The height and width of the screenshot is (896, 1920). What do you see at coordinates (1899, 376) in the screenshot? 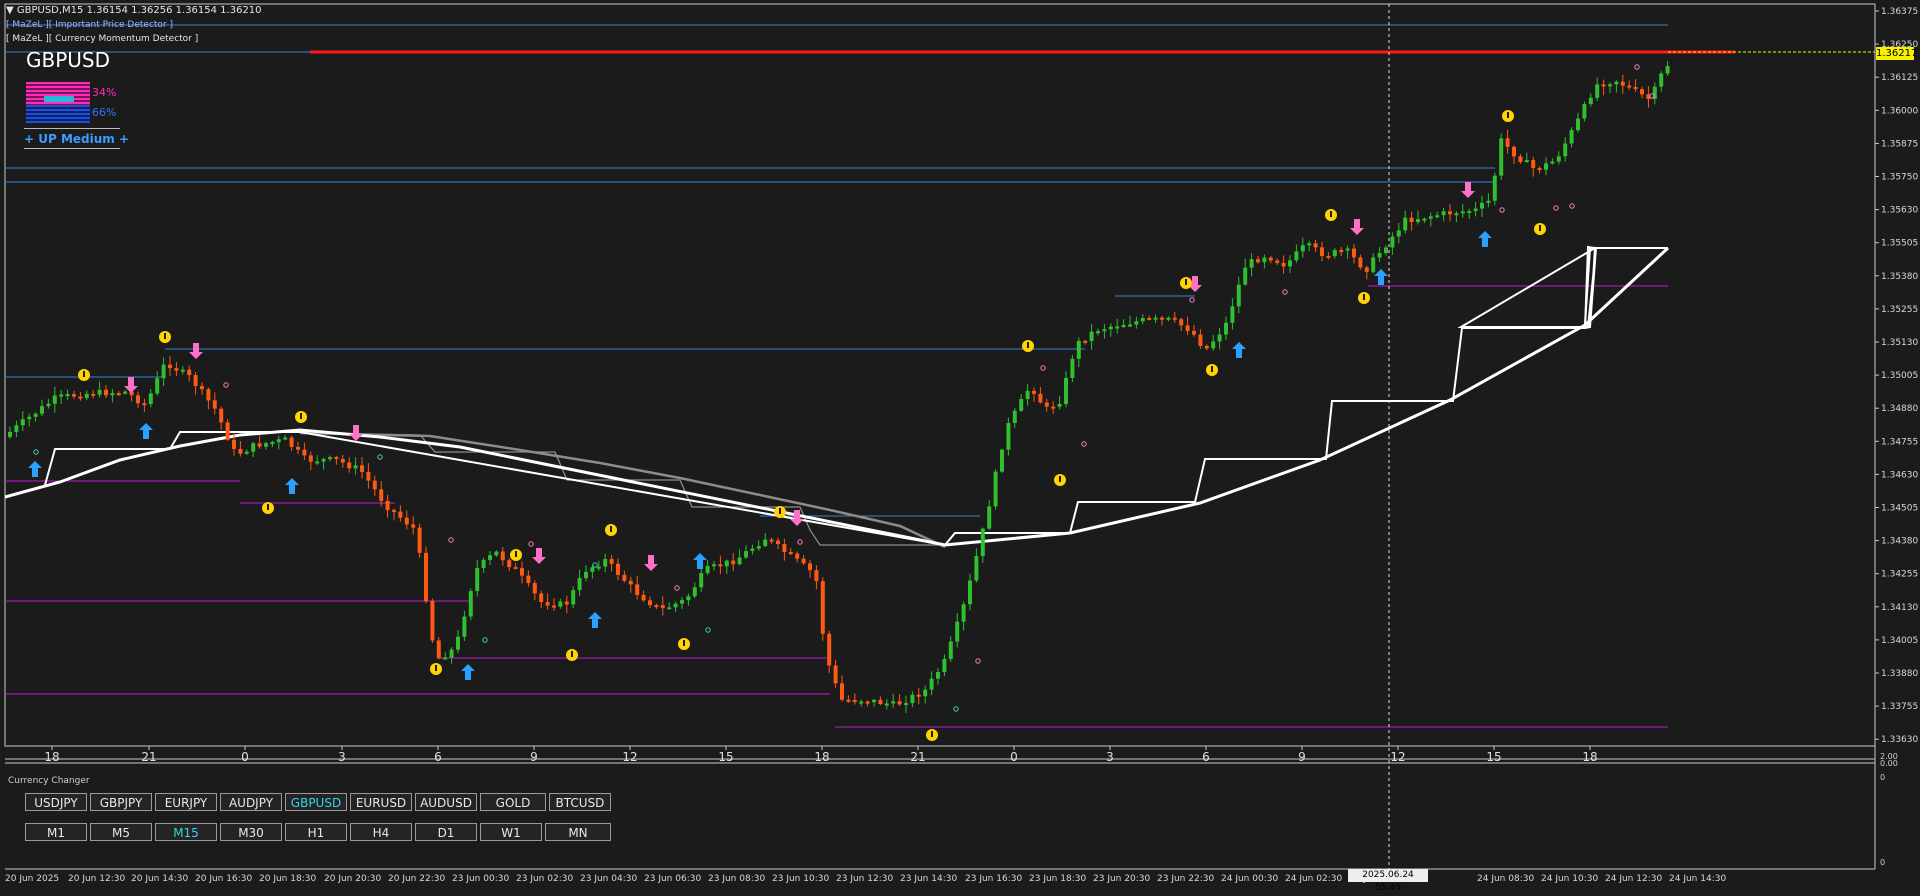
I see `price-label: 1.35005` at bounding box center [1899, 376].